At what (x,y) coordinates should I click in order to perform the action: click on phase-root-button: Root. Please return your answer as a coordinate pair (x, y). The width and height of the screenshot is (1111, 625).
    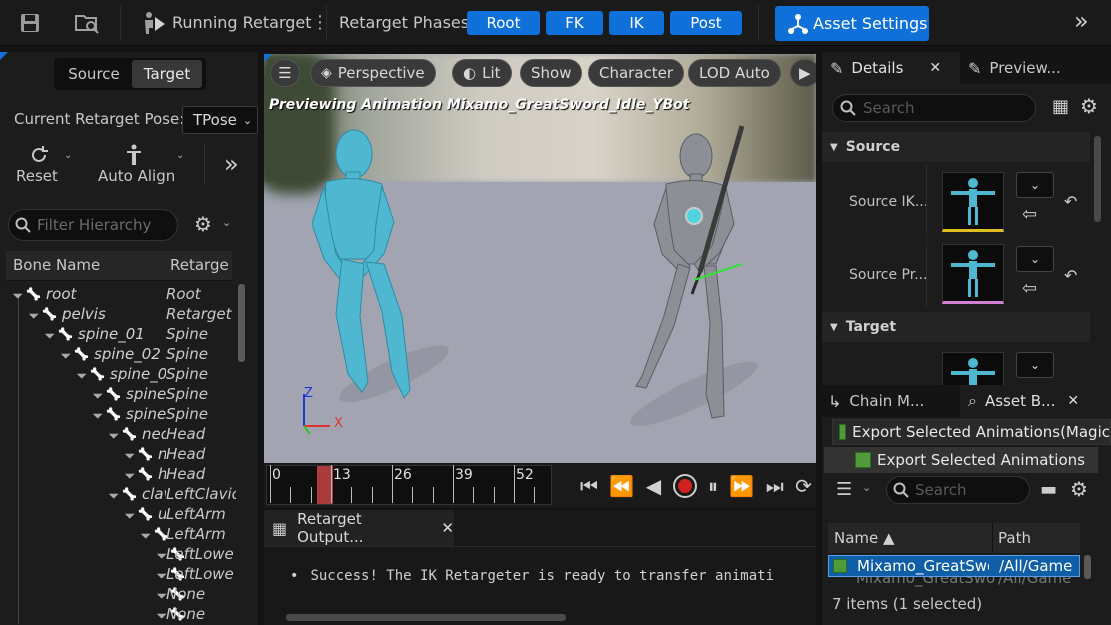
    Looking at the image, I should click on (503, 23).